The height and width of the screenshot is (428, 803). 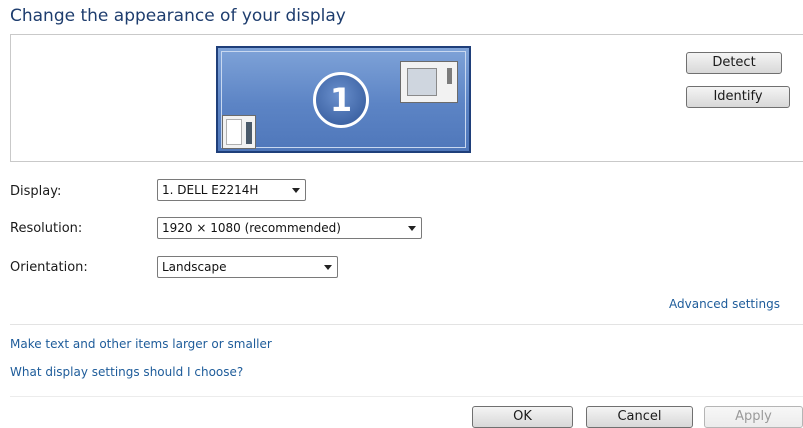 I want to click on section-divider, so click(x=406, y=324).